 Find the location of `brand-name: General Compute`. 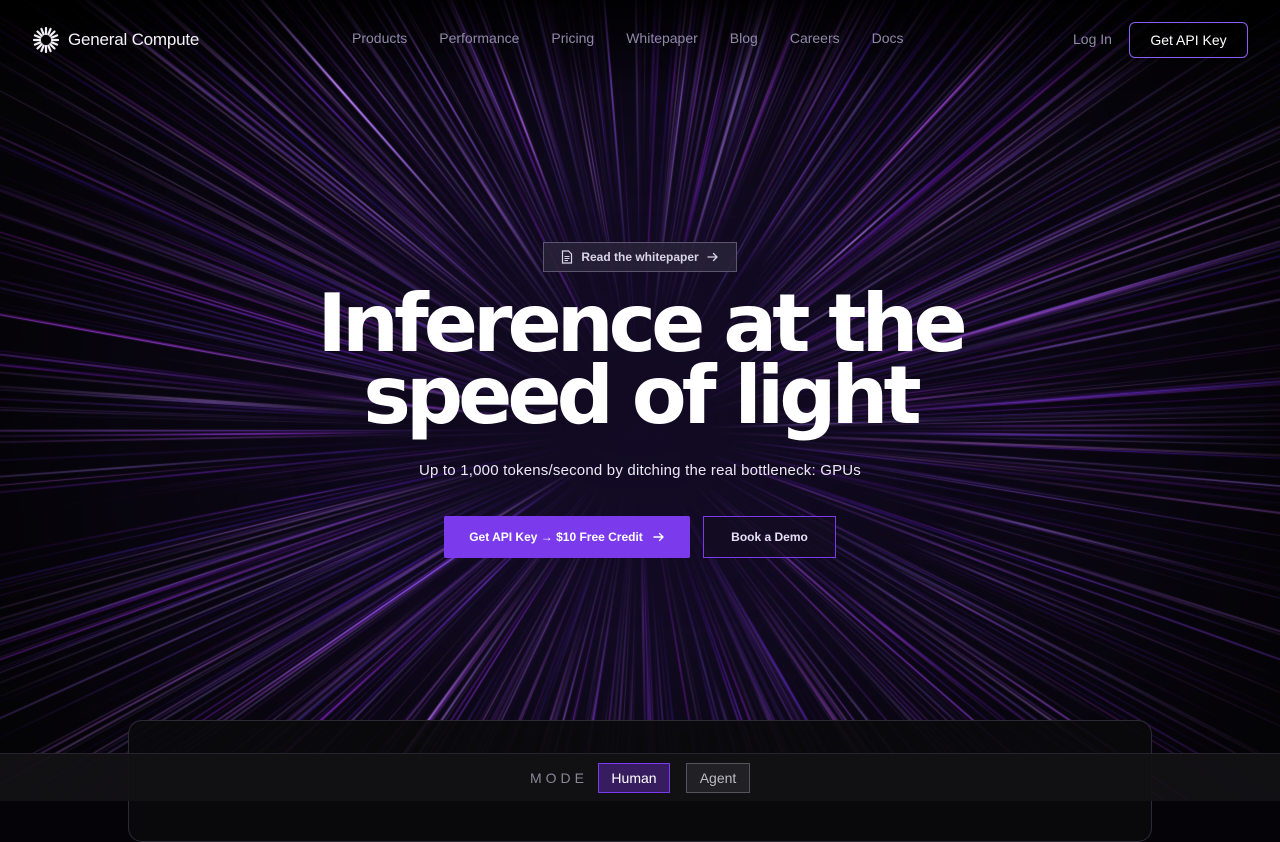

brand-name: General Compute is located at coordinates (134, 39).